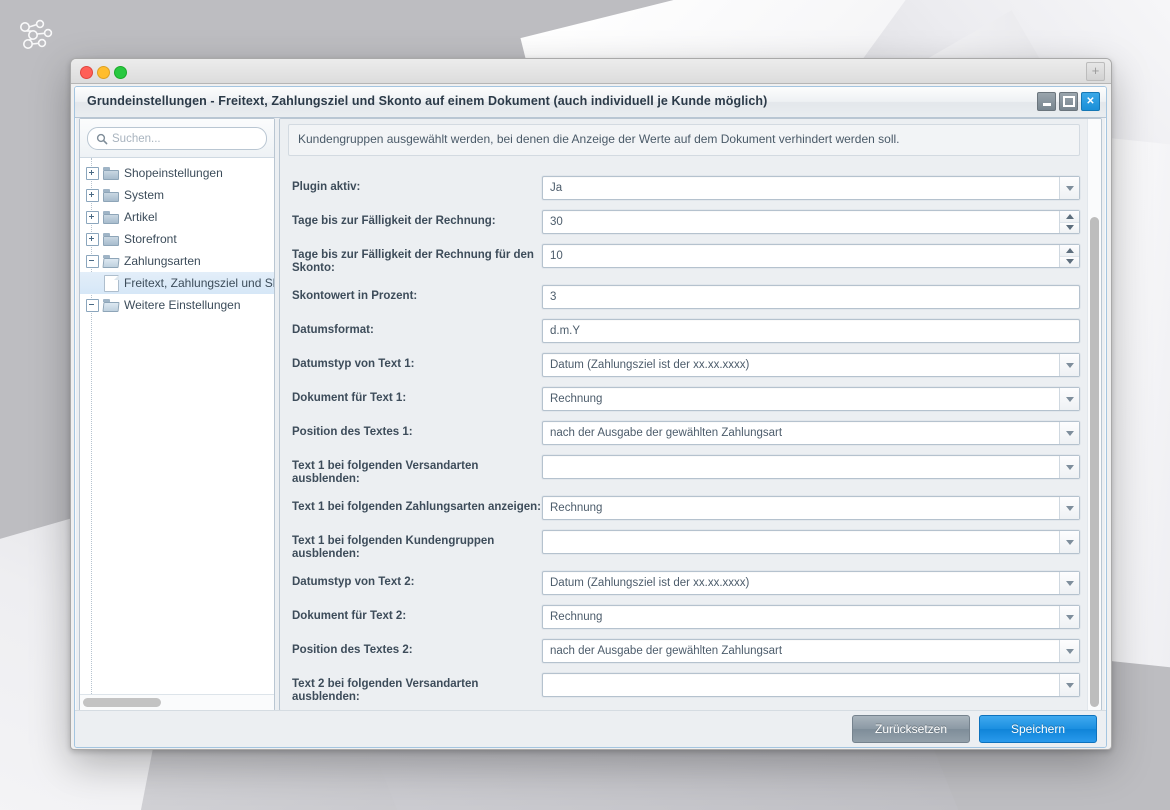  I want to click on stepper-tage-bis-zur-f-lligkeit-der-rechnung: 30, so click(811, 222).